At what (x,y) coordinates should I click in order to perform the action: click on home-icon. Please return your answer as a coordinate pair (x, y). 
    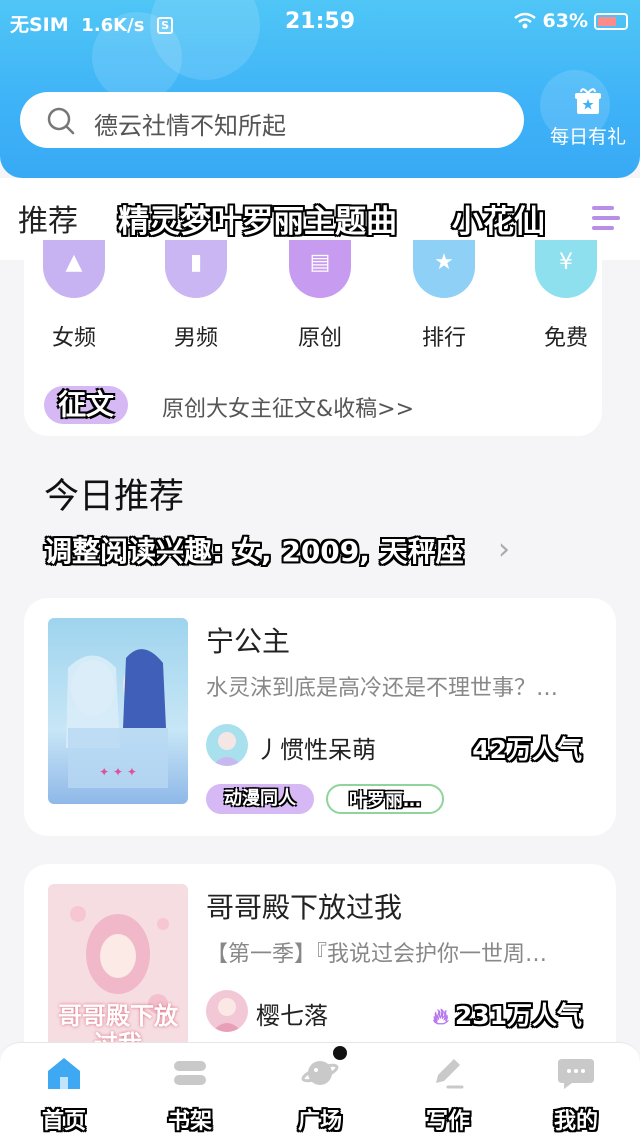
    Looking at the image, I should click on (64, 1073).